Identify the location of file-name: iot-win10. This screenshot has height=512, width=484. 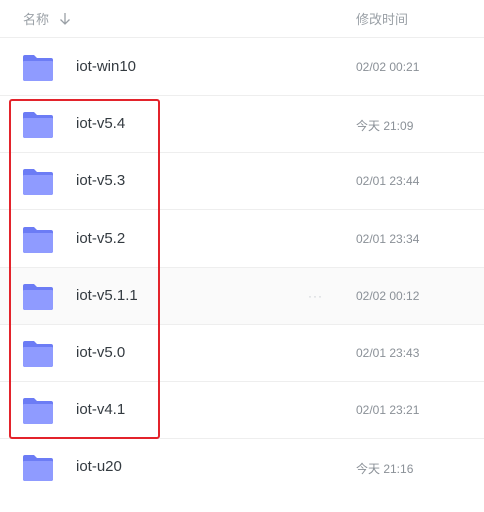
(106, 66).